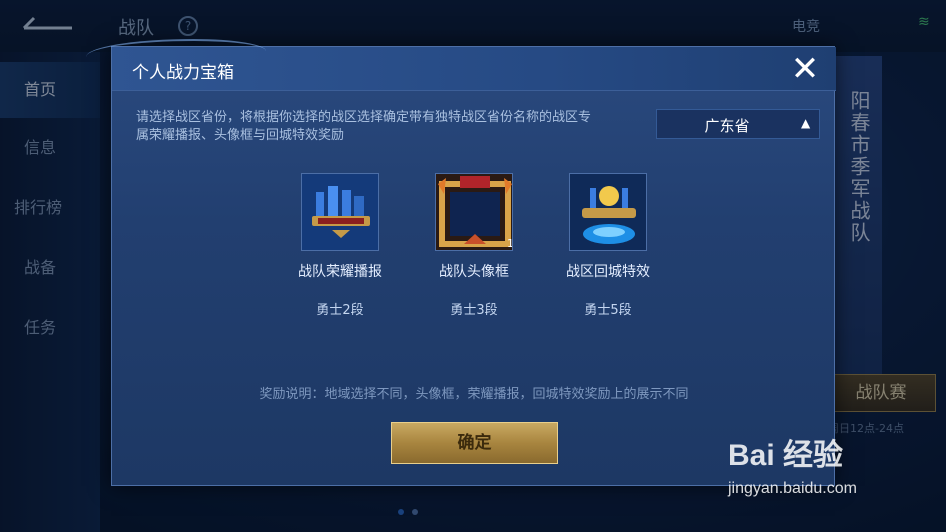 The image size is (946, 532). Describe the element at coordinates (727, 126) in the screenshot. I see `province-value: 广东省` at that location.